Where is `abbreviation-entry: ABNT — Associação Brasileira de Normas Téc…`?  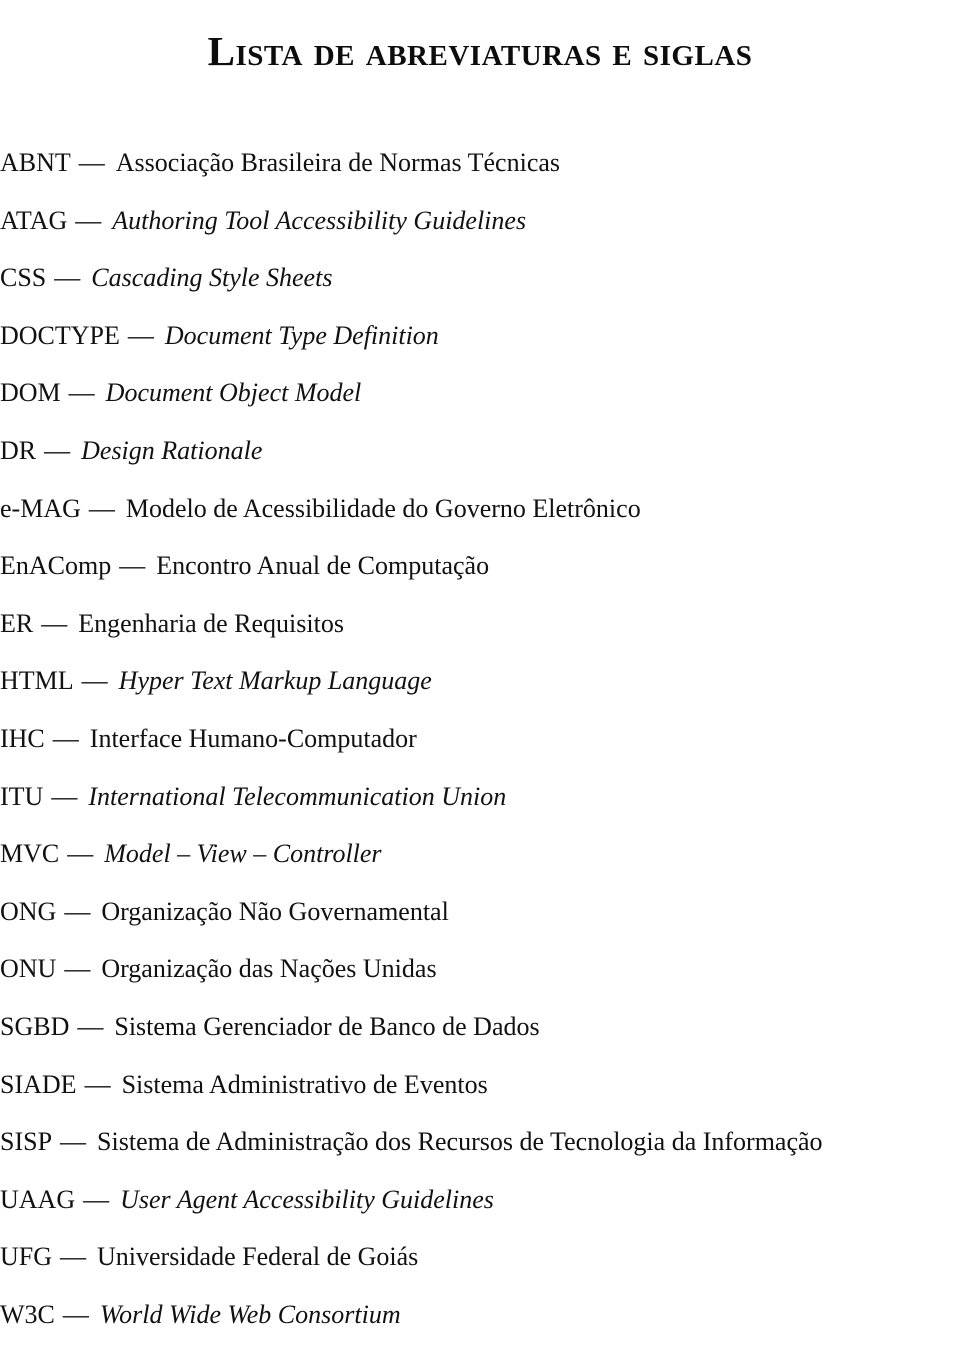
abbreviation-entry: ABNT — Associação Brasileira de Normas Téc… is located at coordinates (480, 176).